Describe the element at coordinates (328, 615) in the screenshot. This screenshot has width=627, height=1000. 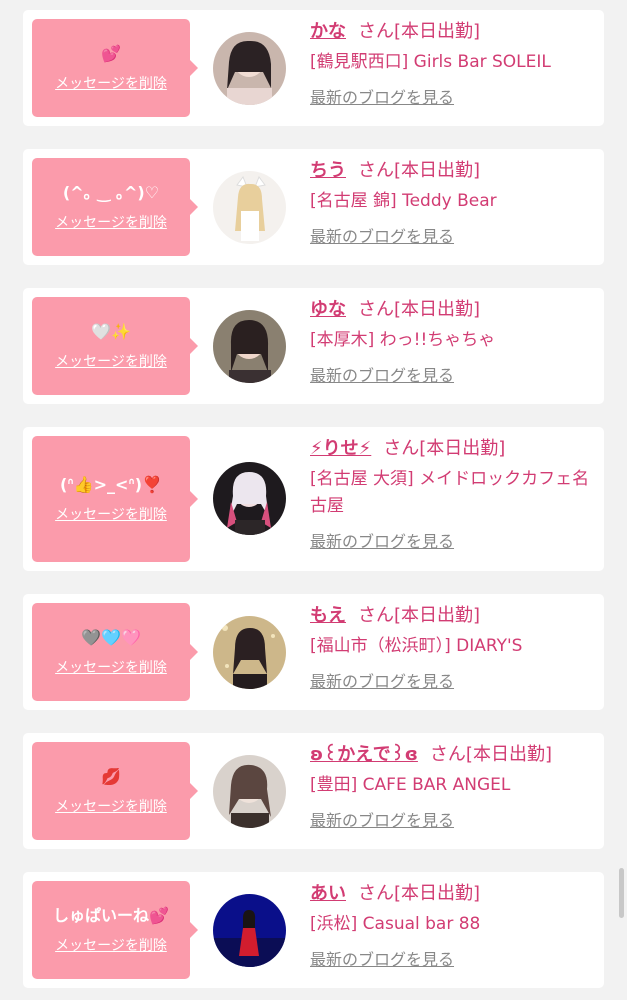
I see `girl-name-link: もえ` at that location.